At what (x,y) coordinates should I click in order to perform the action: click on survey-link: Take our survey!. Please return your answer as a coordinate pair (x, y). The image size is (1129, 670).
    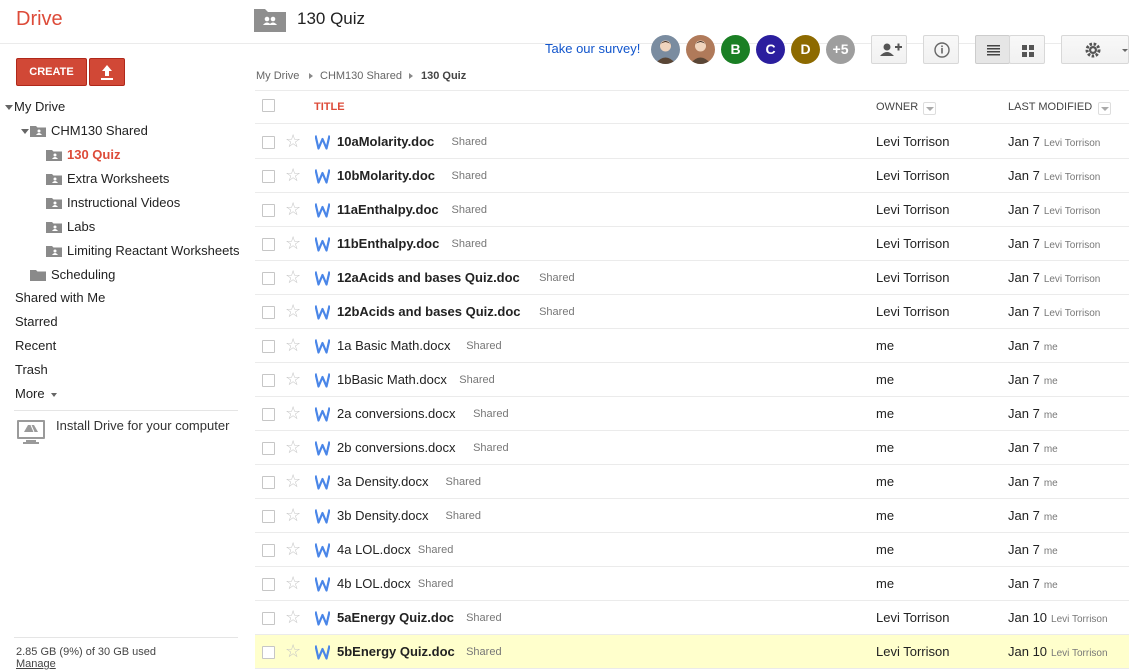
    Looking at the image, I should click on (592, 48).